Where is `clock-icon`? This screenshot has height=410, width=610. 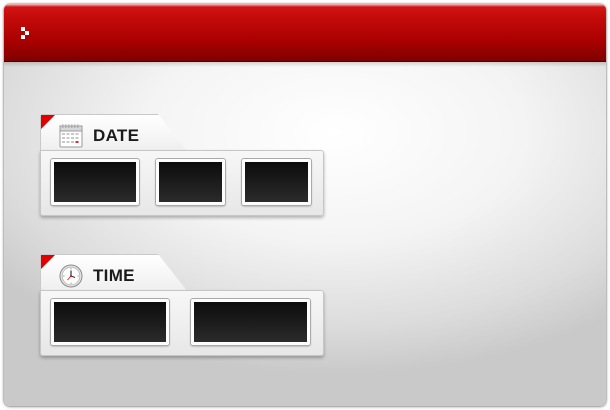
clock-icon is located at coordinates (71, 276).